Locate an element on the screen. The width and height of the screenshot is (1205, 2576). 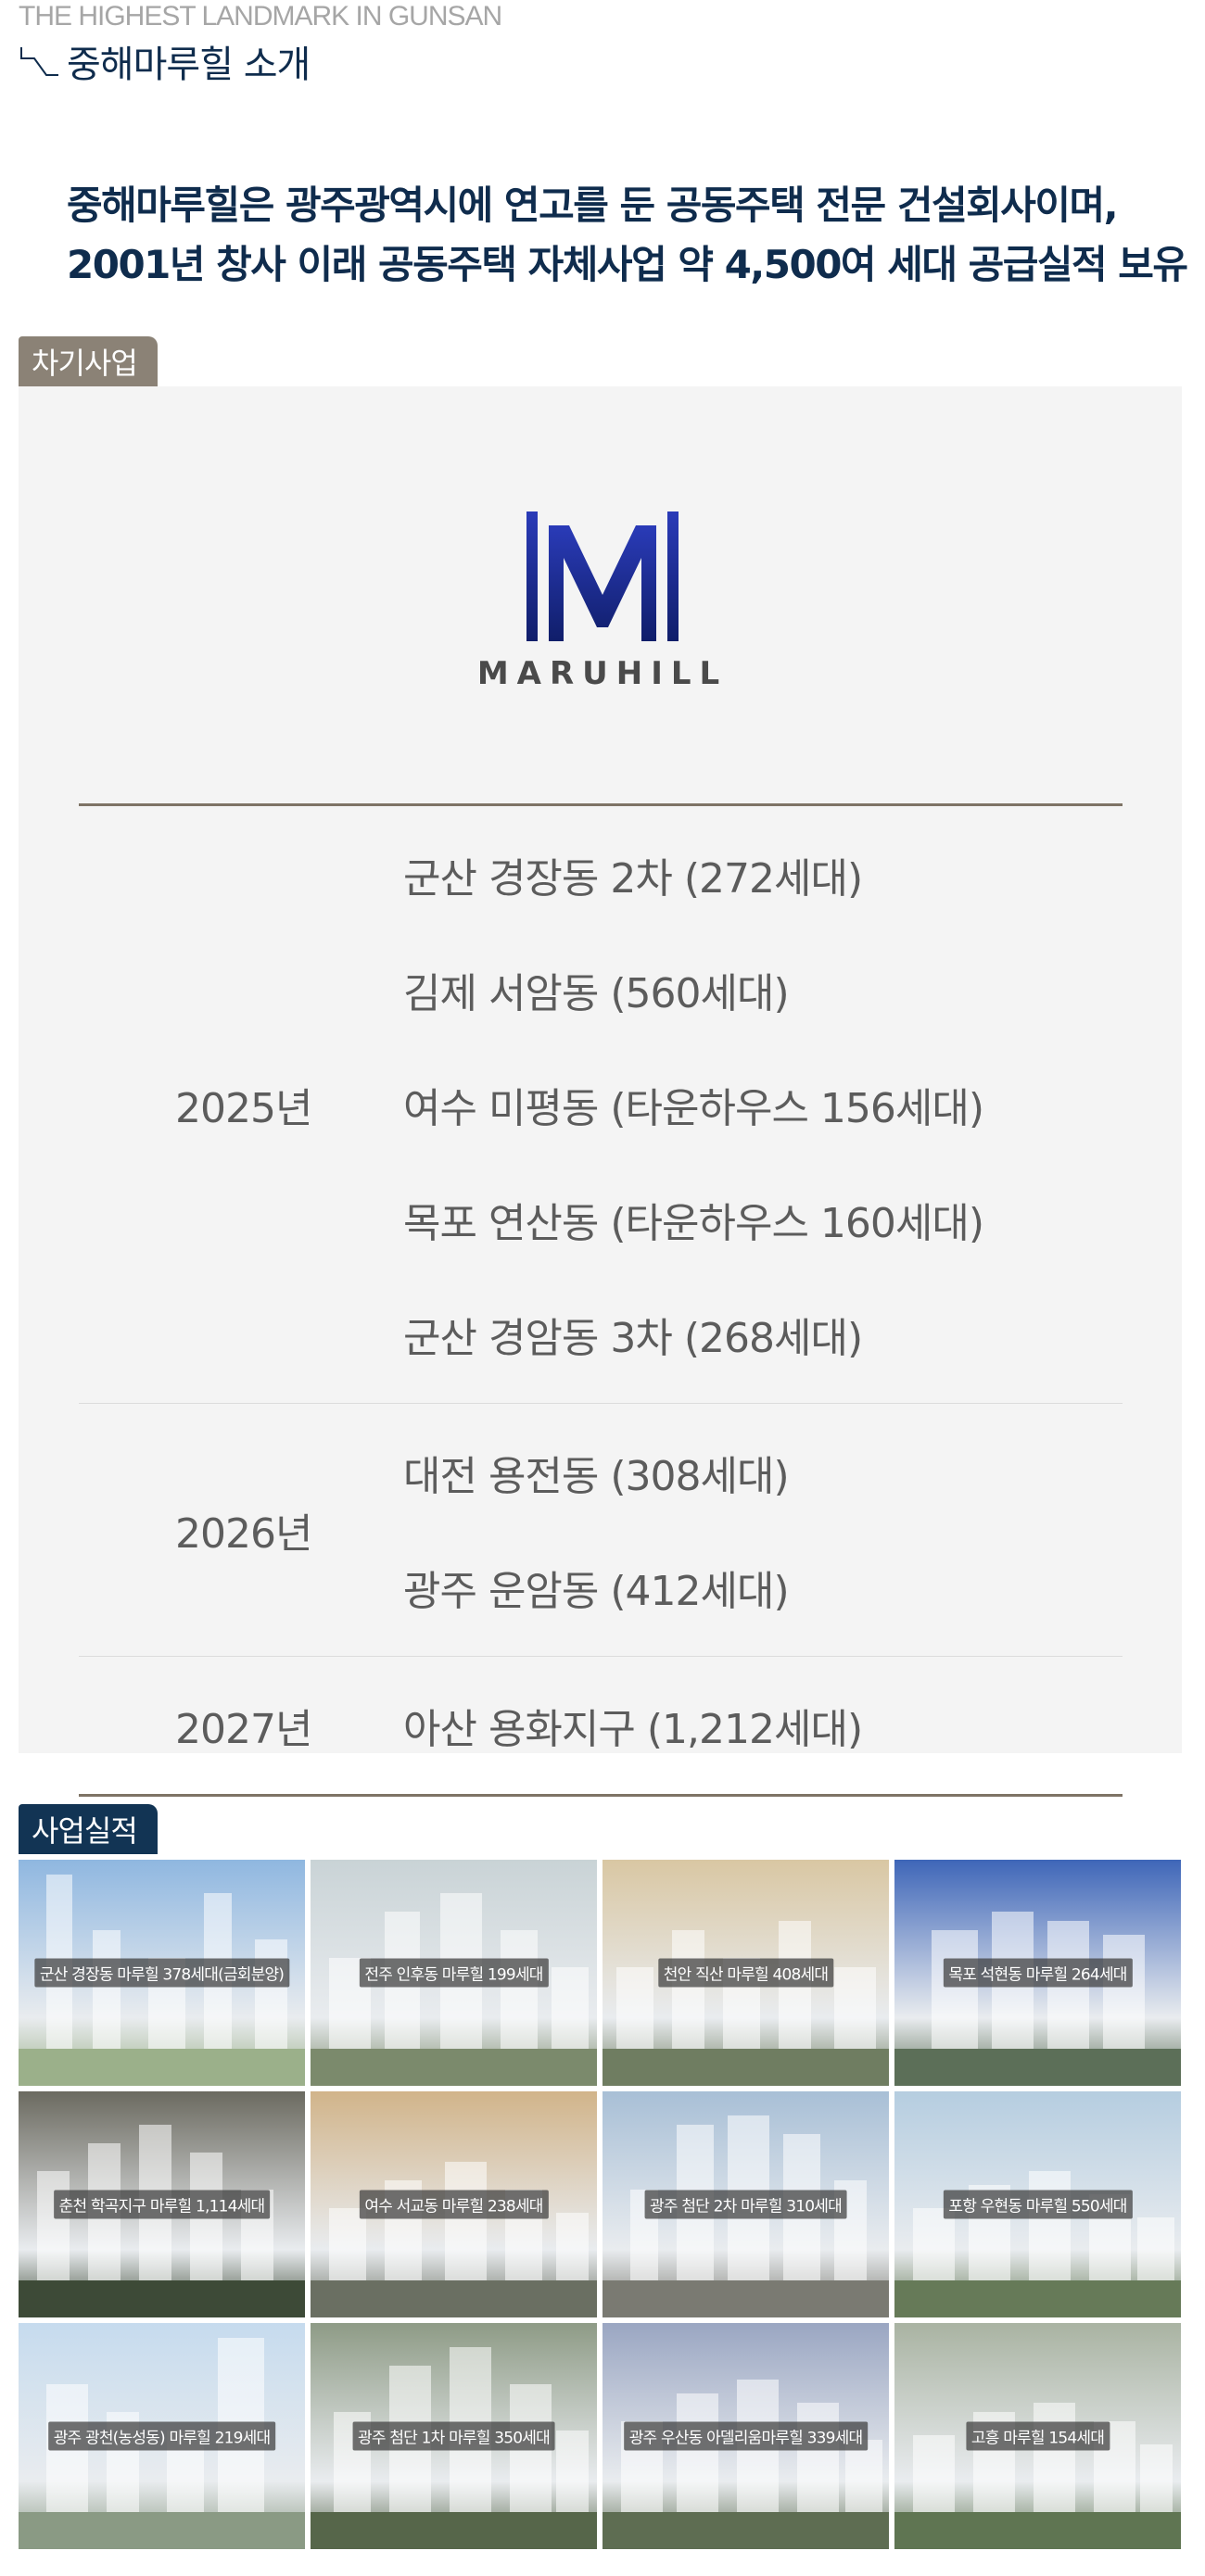
schedule-group: 2027년 아산 용화지구 (1,212세대) is located at coordinates (601, 1725).